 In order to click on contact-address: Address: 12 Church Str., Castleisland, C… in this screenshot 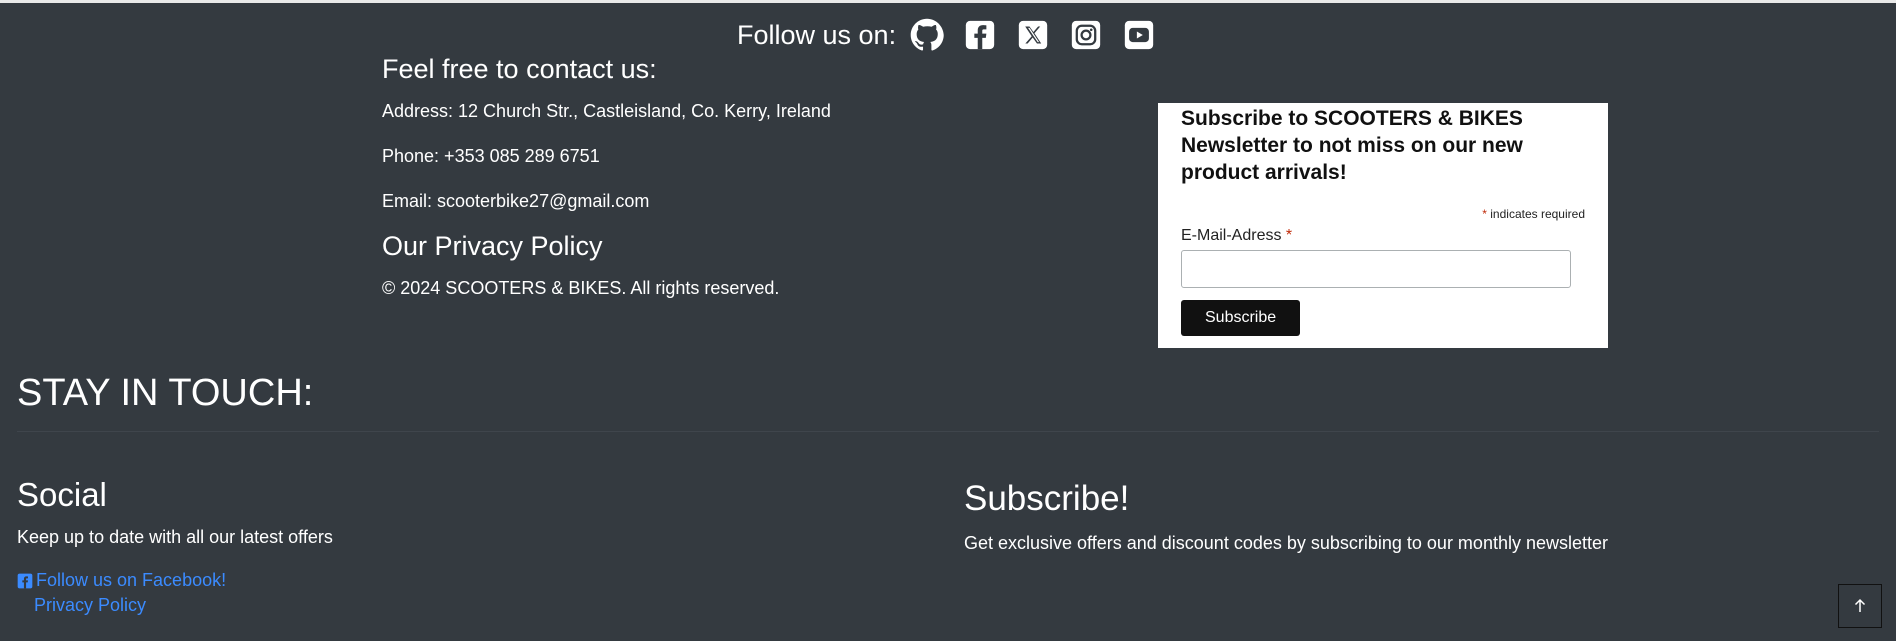, I will do `click(606, 111)`.